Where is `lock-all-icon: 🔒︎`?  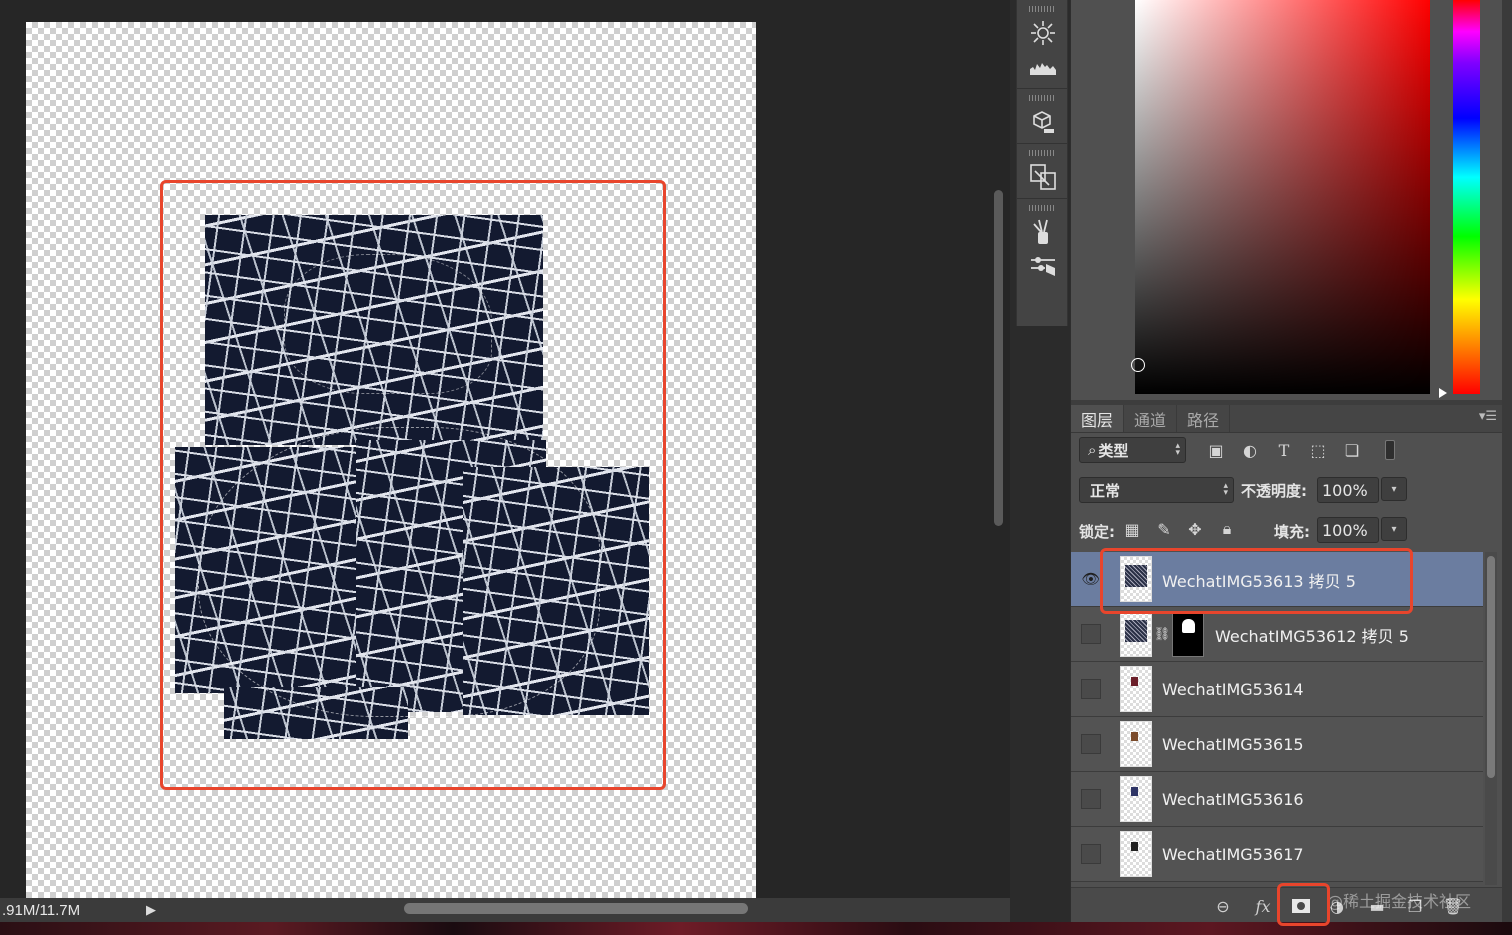
lock-all-icon: 🔒︎ is located at coordinates (1227, 528).